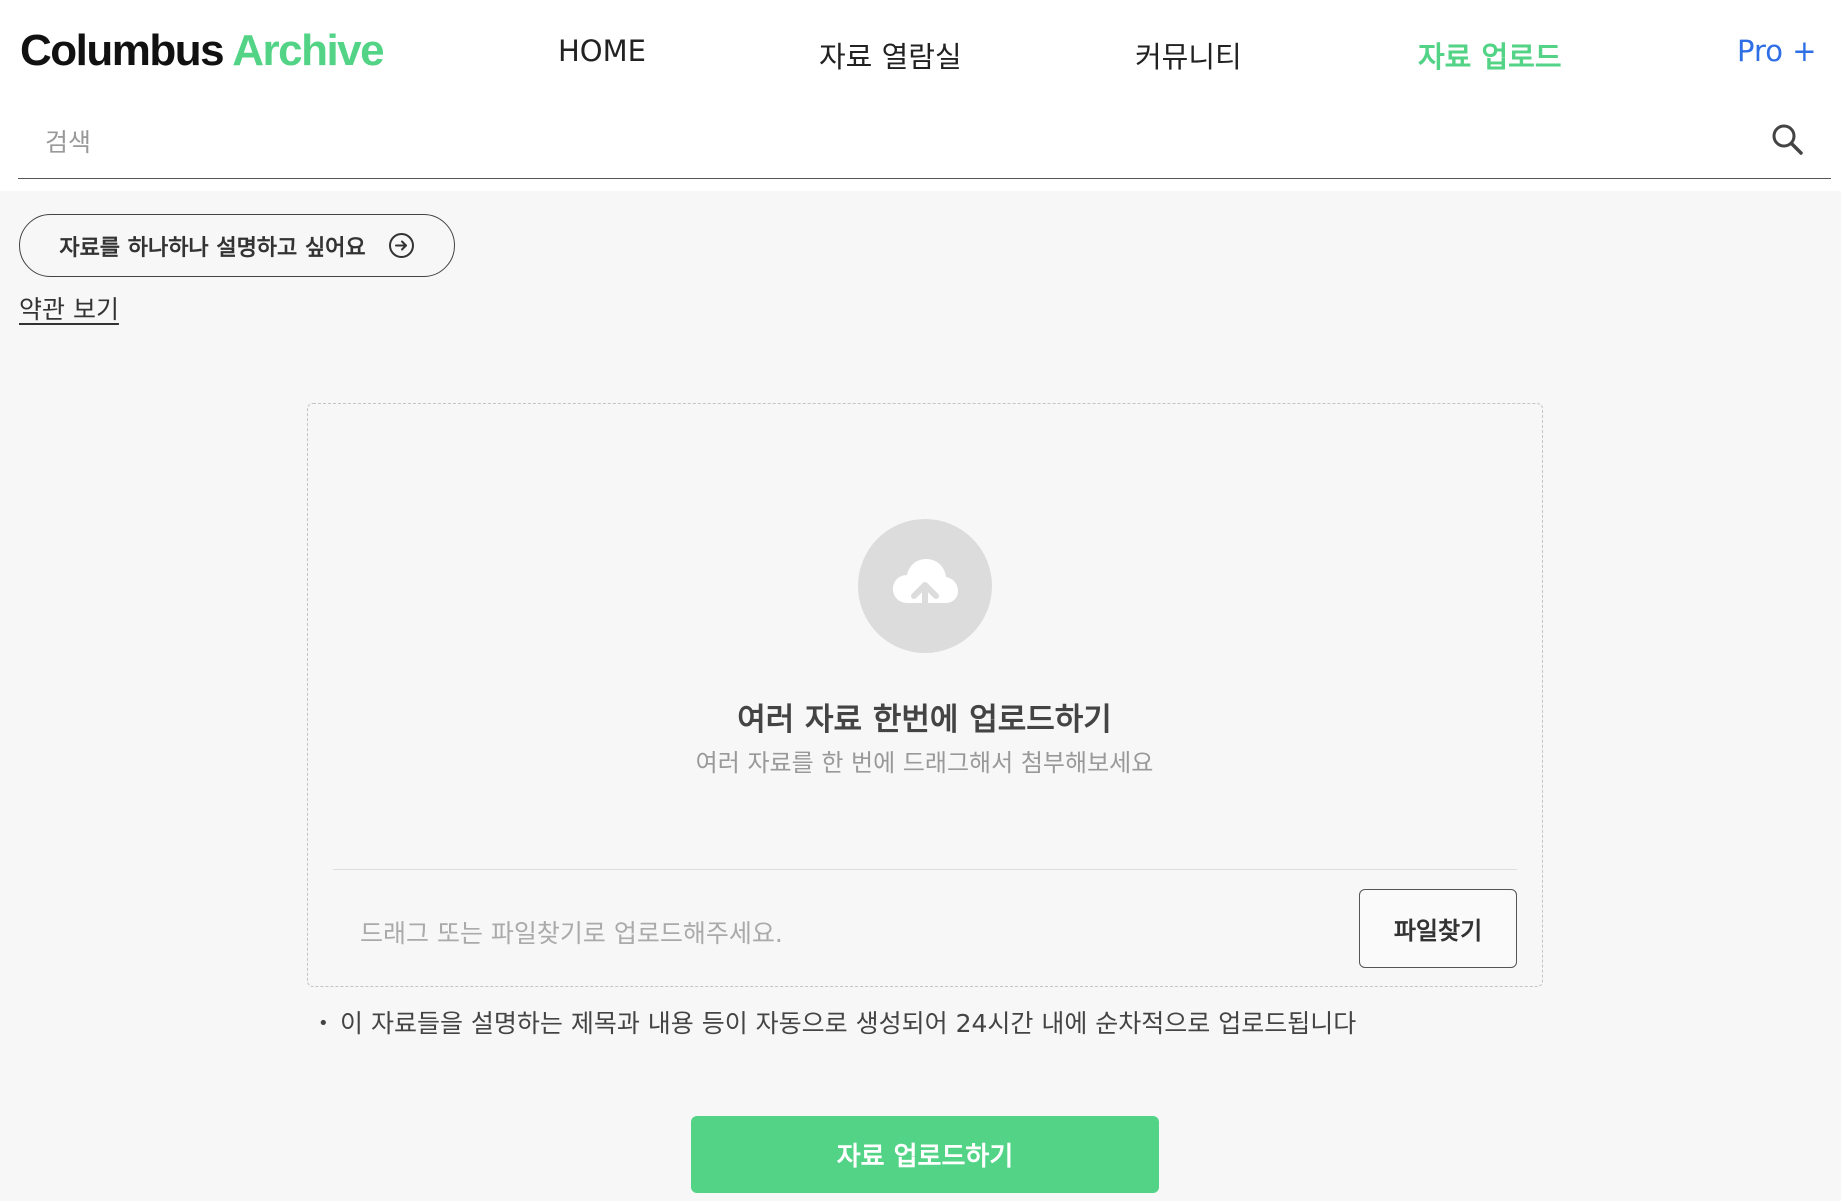 The image size is (1841, 1201). I want to click on logo-accent-text: Archive, so click(308, 50).